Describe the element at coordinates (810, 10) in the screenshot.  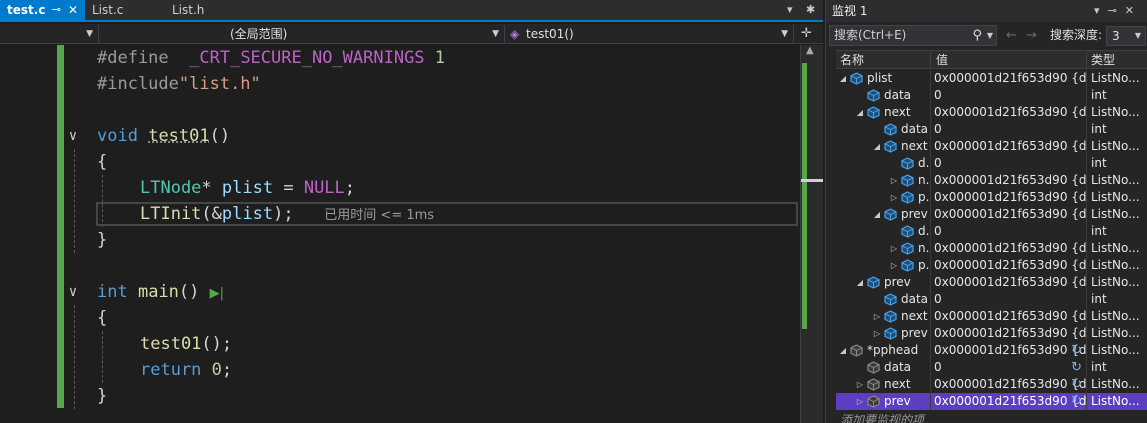
I see `gear-icon: ✱` at that location.